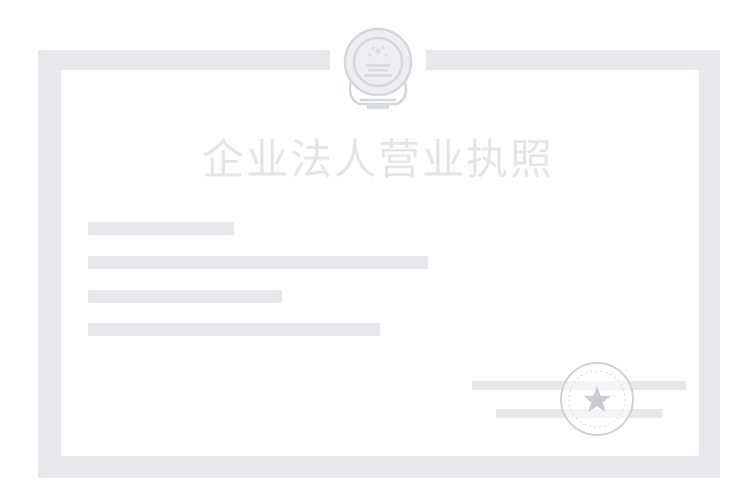 The height and width of the screenshot is (498, 756). What do you see at coordinates (597, 399) in the screenshot?
I see `official-seal-star-icon` at bounding box center [597, 399].